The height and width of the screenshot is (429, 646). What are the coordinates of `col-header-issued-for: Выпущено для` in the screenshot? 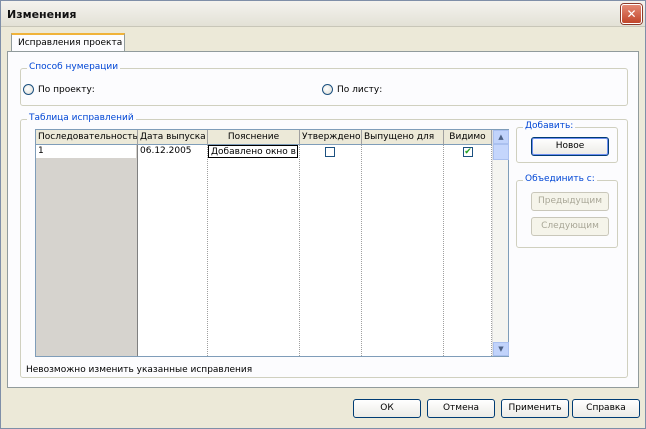 It's located at (403, 137).